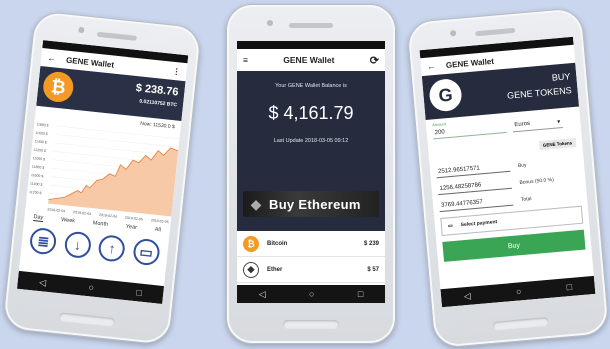  What do you see at coordinates (157, 90) in the screenshot?
I see `balance-usd: $ 238.76` at bounding box center [157, 90].